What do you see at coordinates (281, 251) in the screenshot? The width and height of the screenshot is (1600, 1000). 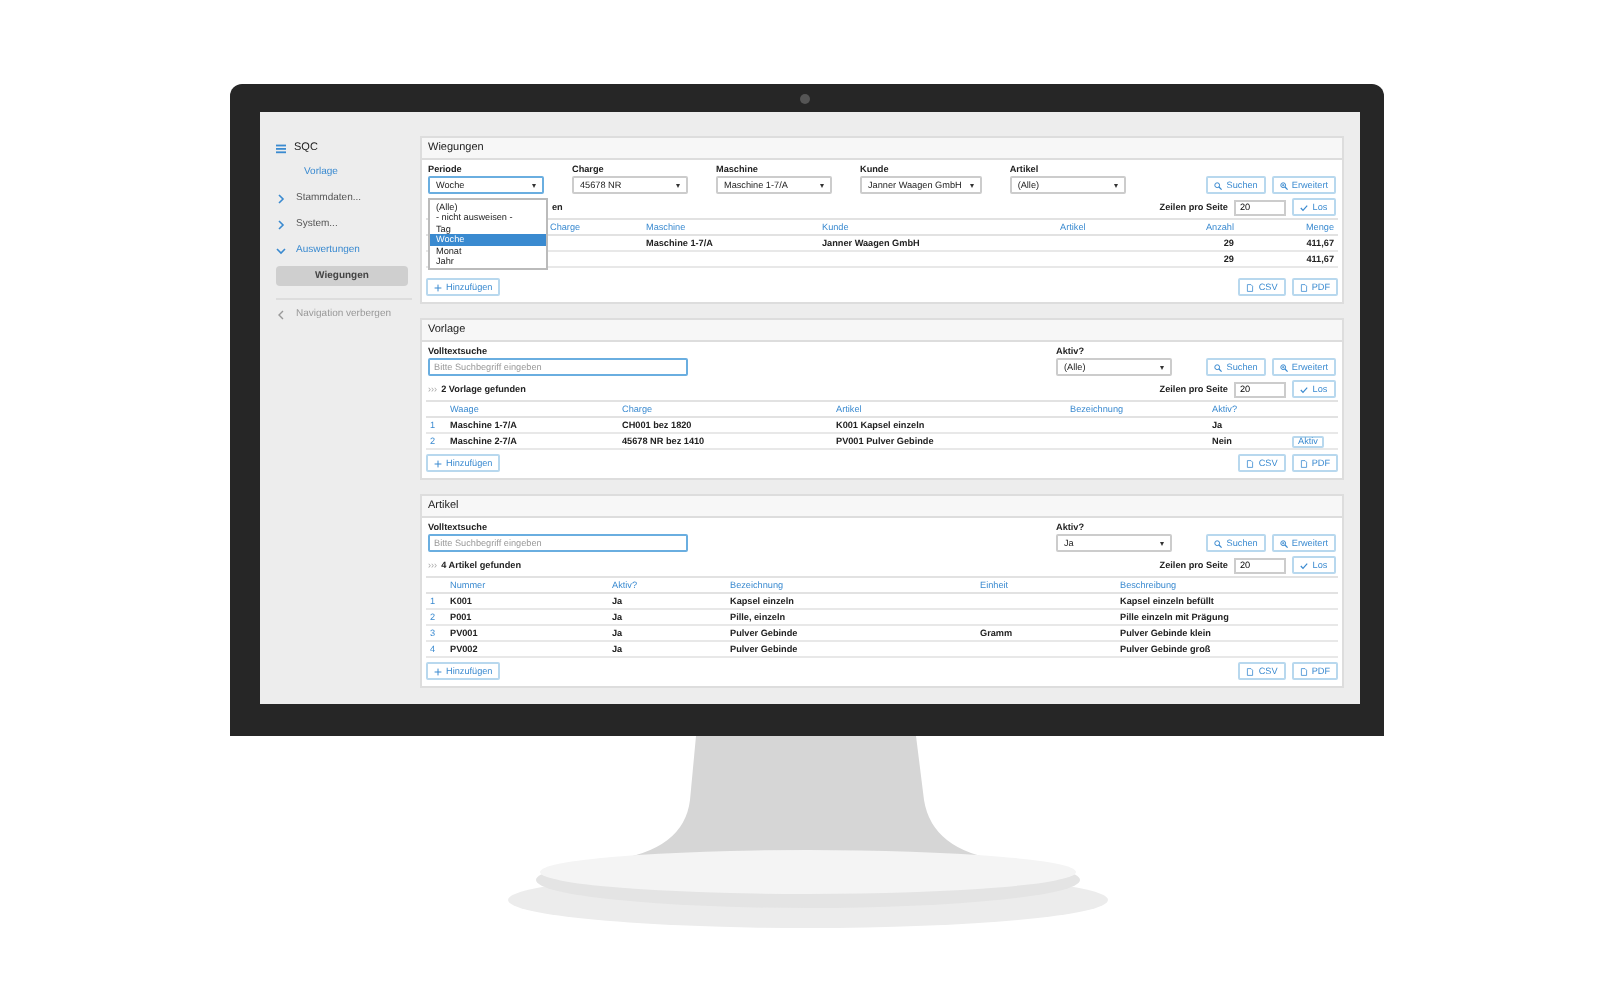 I see `chevron-down-icon` at bounding box center [281, 251].